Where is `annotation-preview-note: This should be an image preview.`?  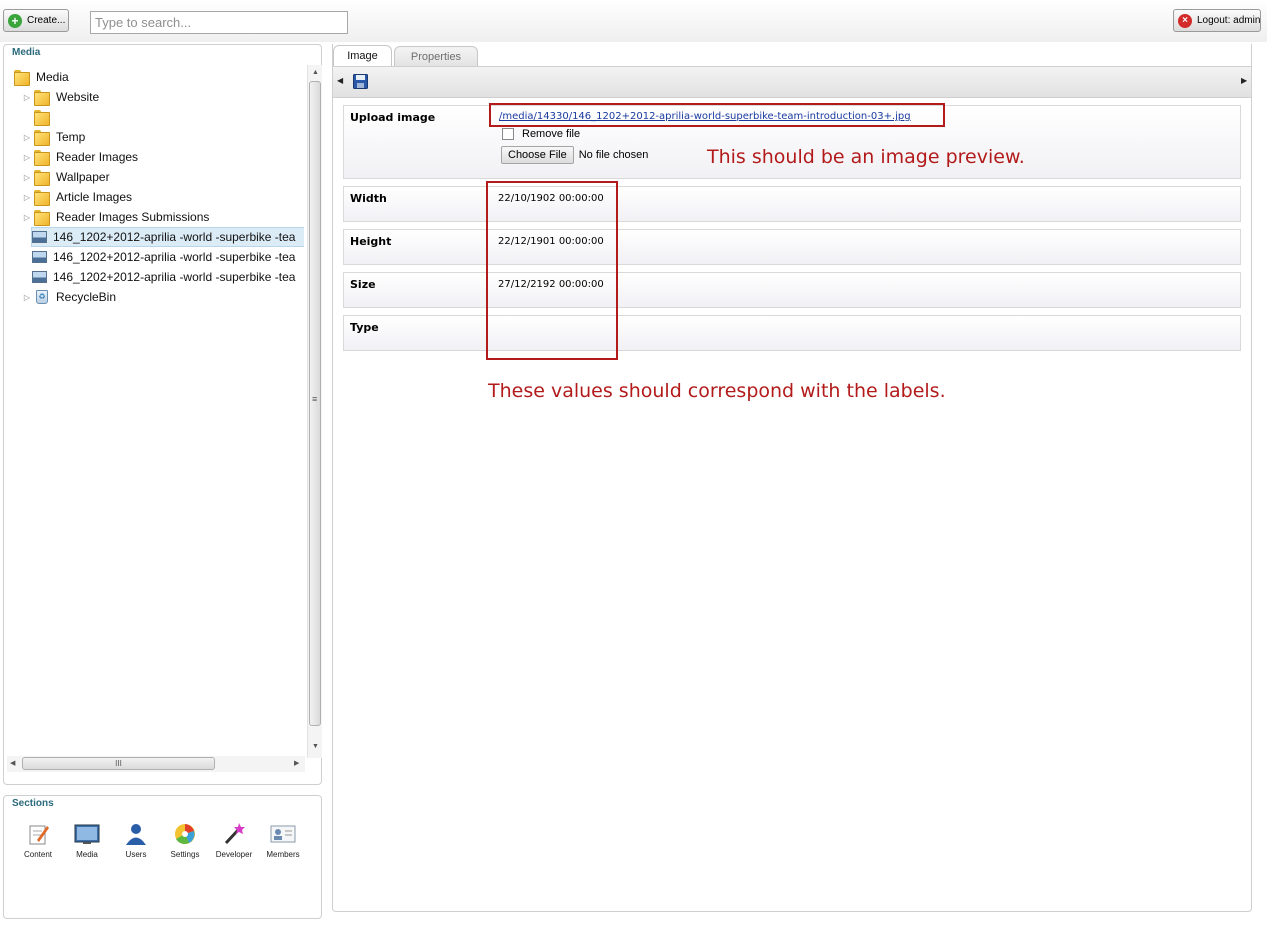 annotation-preview-note: This should be an image preview. is located at coordinates (866, 157).